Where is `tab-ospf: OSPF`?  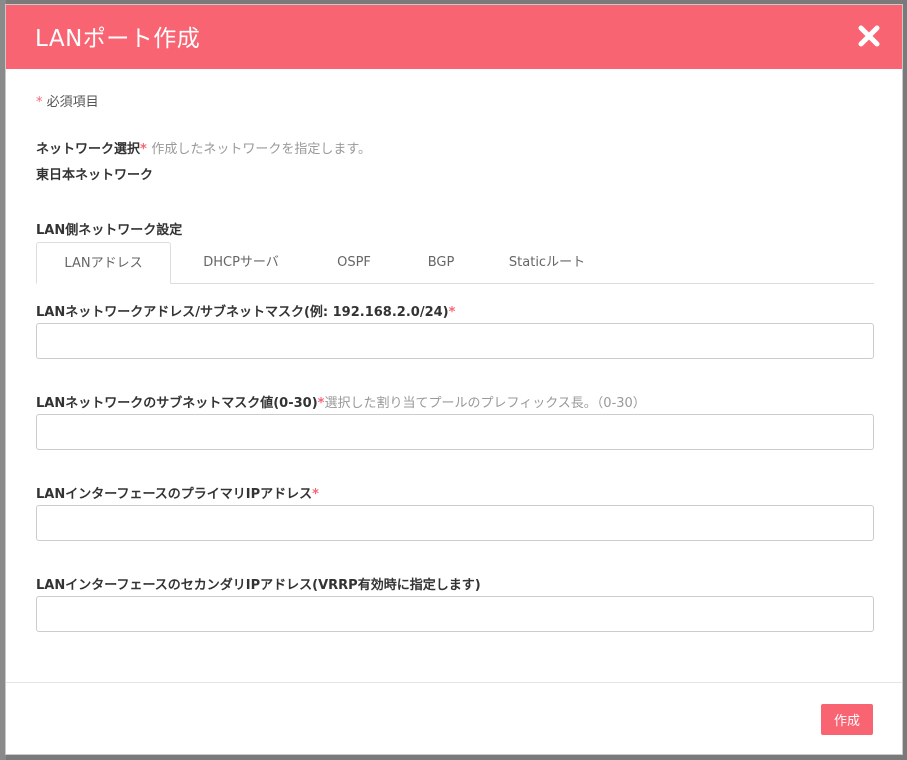 tab-ospf: OSPF is located at coordinates (354, 262).